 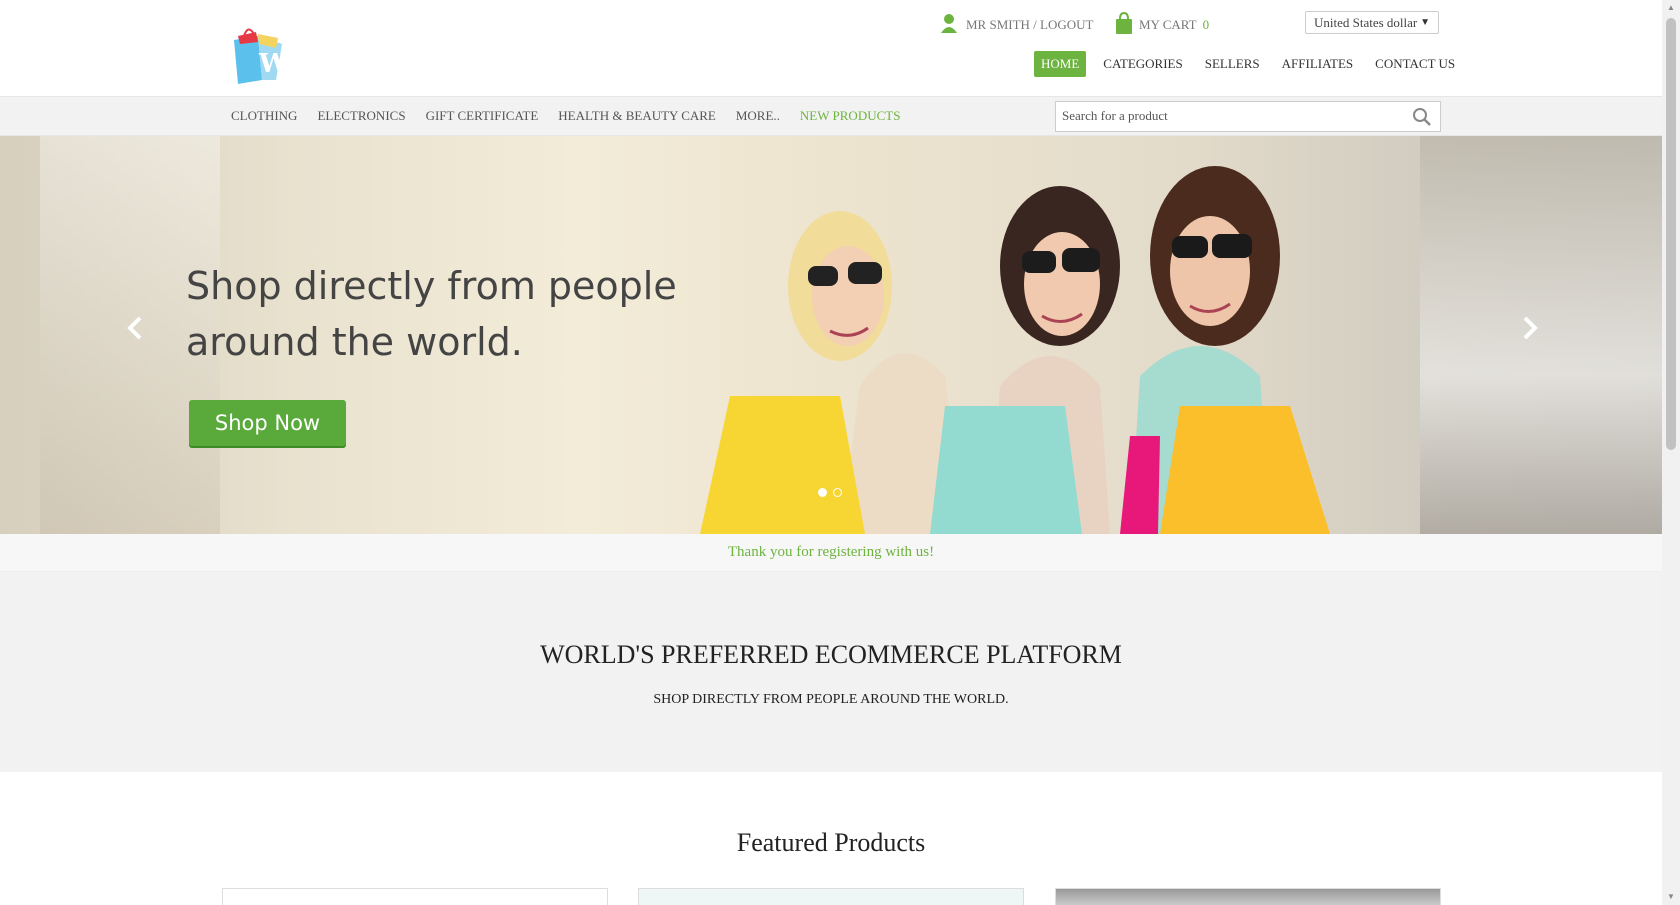 What do you see at coordinates (1232, 115) in the screenshot?
I see `search-input` at bounding box center [1232, 115].